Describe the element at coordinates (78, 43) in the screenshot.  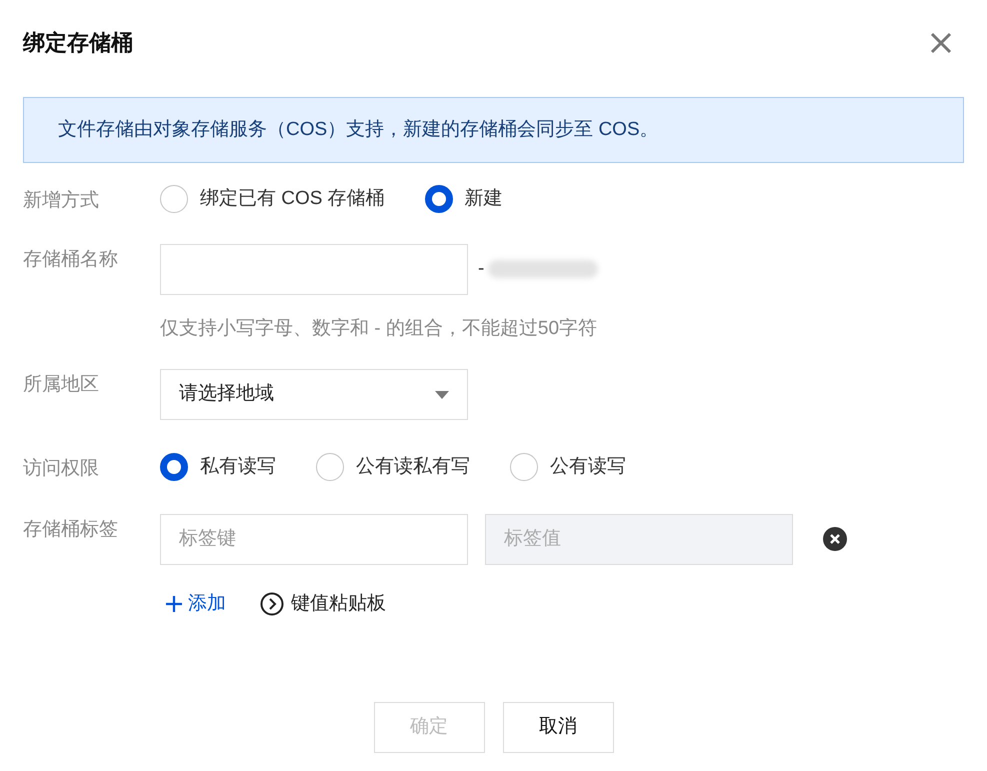
I see `dialog-title: 绑定存储桶` at that location.